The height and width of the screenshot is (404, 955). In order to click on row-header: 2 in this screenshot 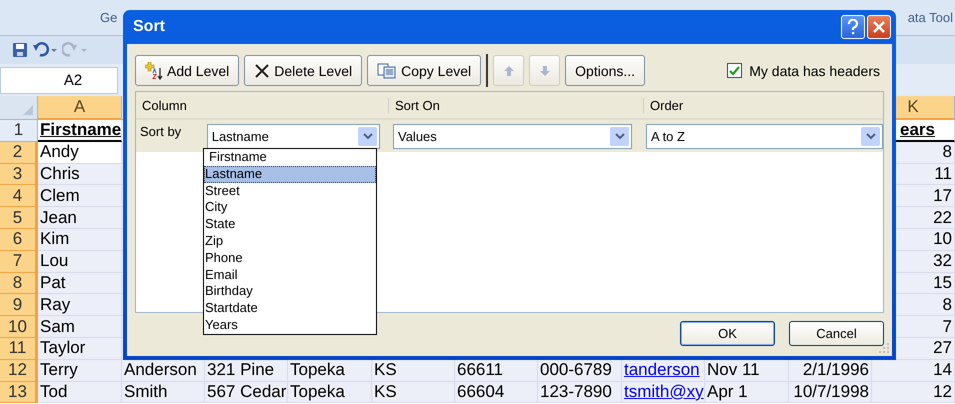, I will do `click(19, 153)`.